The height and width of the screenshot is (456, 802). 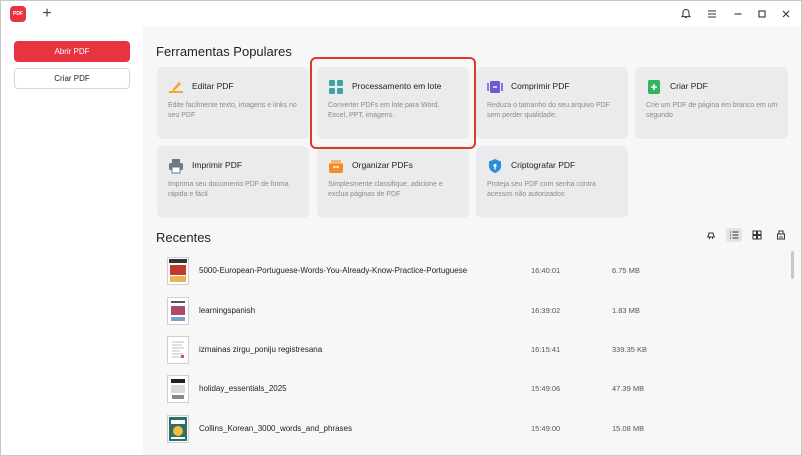 What do you see at coordinates (689, 86) in the screenshot?
I see `tool-title: Criar PDF` at bounding box center [689, 86].